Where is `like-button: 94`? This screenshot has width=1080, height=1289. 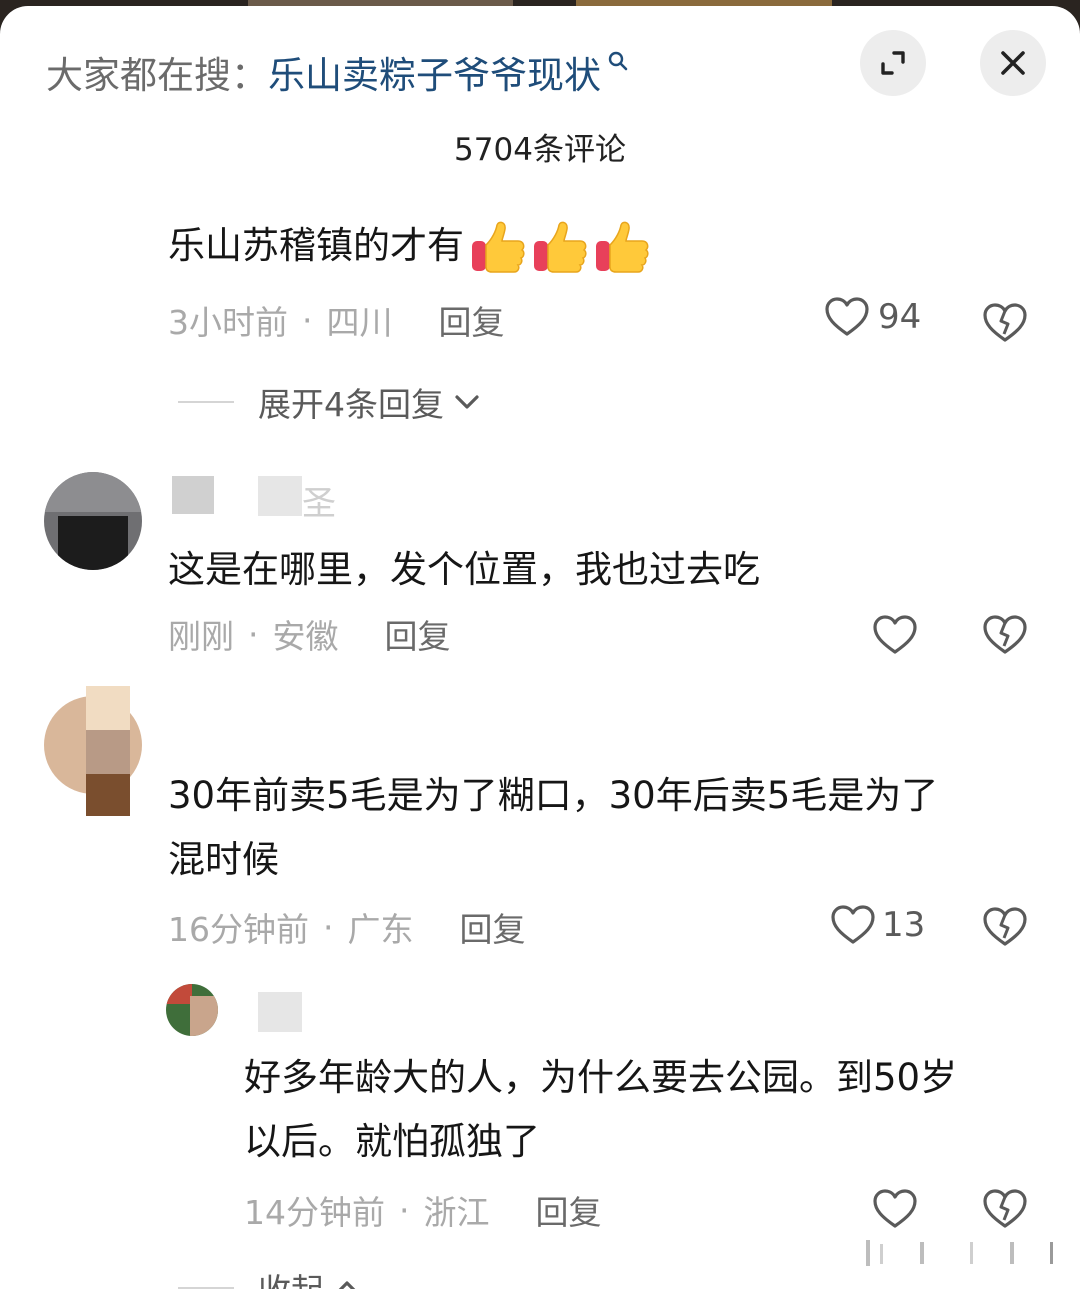 like-button: 94 is located at coordinates (872, 317).